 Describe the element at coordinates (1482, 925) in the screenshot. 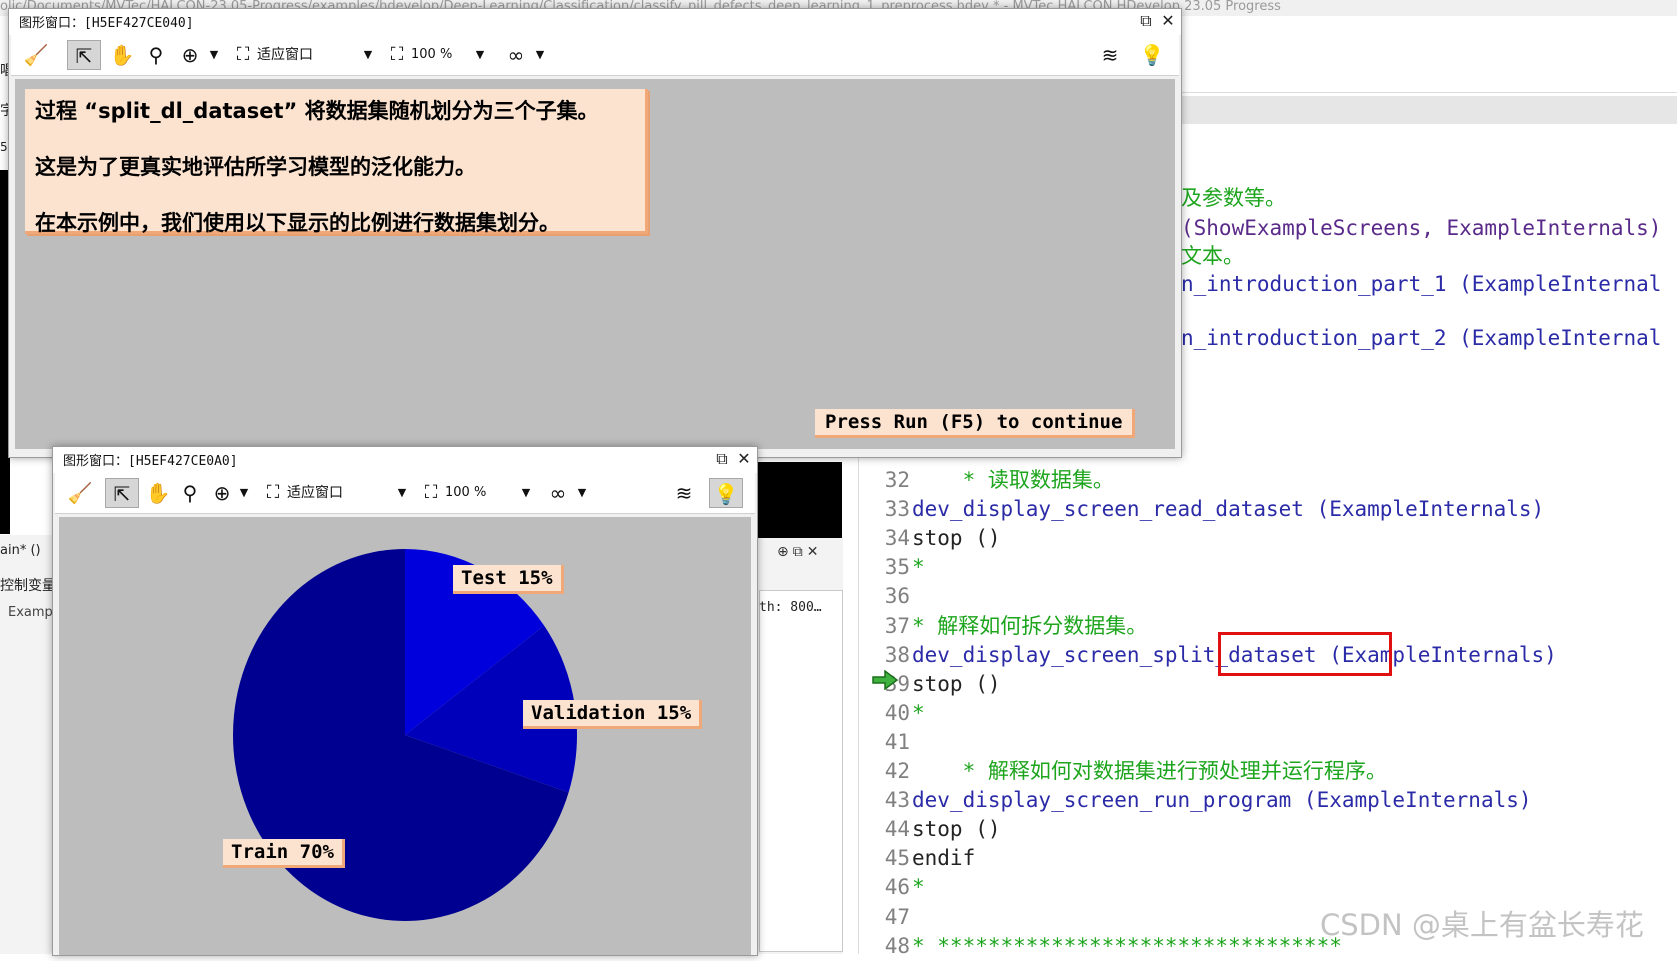

I see `watermark: CSDN @桌上有盆长寿花` at that location.